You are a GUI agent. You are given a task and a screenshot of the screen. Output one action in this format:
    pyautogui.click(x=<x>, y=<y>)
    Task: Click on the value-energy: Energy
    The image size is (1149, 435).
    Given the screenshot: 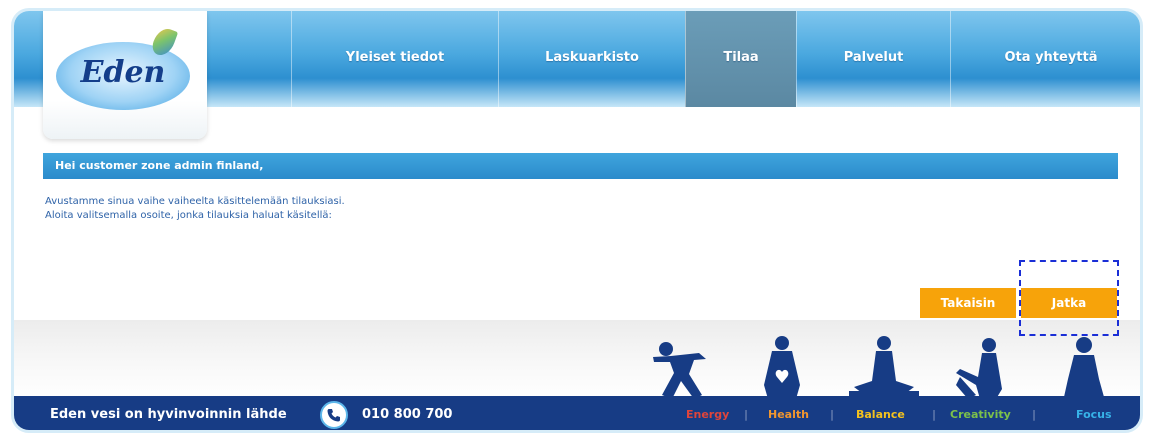 What is the action you would take?
    pyautogui.click(x=708, y=414)
    